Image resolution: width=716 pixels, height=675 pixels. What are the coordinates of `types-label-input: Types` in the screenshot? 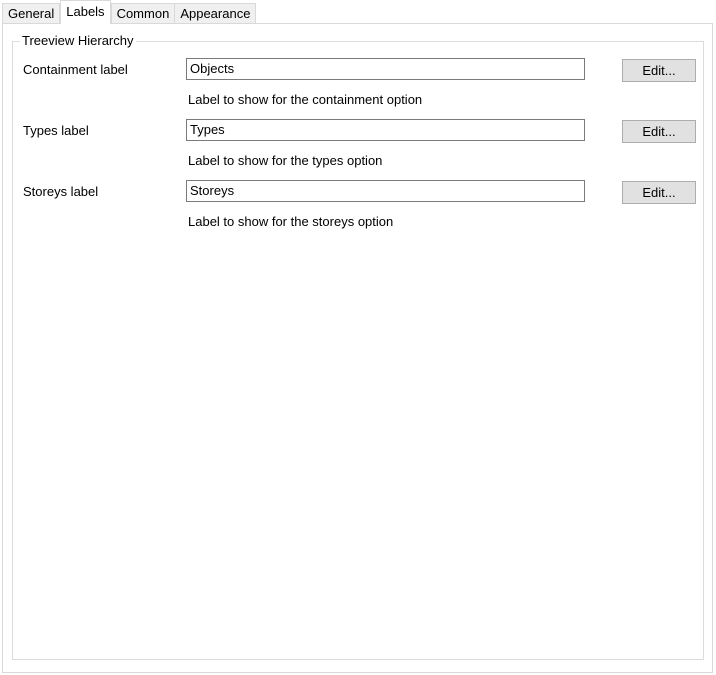 It's located at (385, 130).